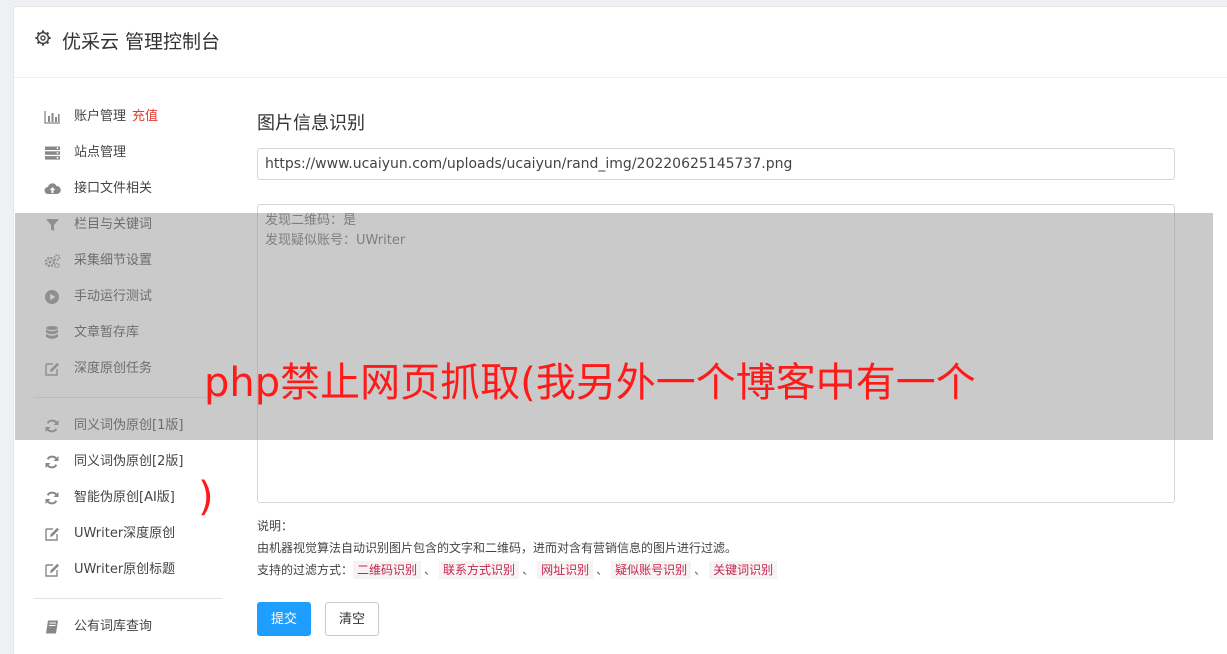 This screenshot has width=1227, height=654. What do you see at coordinates (52, 153) in the screenshot?
I see `server-icon` at bounding box center [52, 153].